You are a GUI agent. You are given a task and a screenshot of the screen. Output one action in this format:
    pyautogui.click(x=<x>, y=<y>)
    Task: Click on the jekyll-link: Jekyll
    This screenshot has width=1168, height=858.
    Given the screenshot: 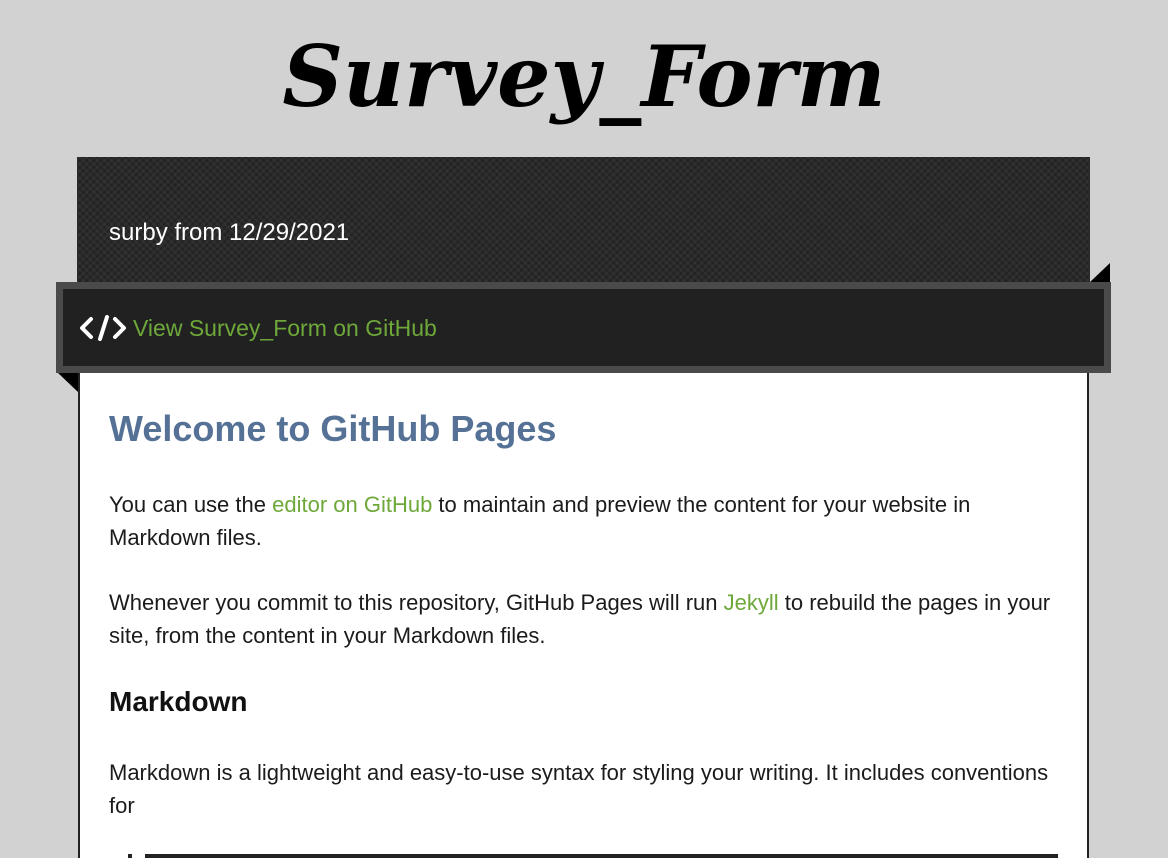 What is the action you would take?
    pyautogui.click(x=751, y=602)
    